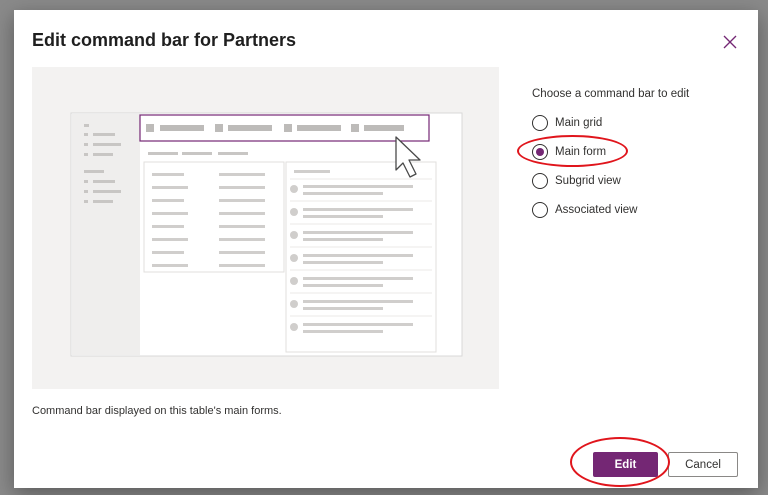 The height and width of the screenshot is (495, 768). Describe the element at coordinates (596, 210) in the screenshot. I see `option-label: Associated view` at that location.